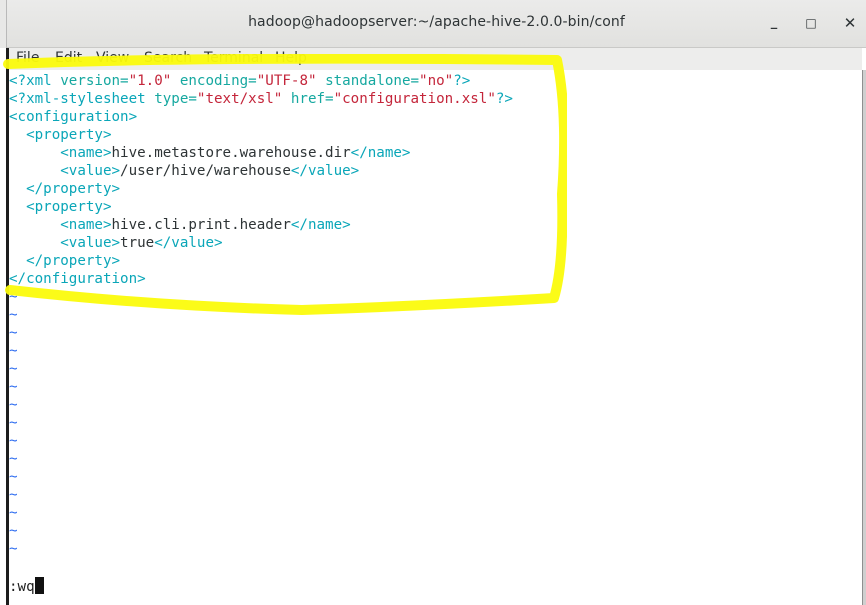  What do you see at coordinates (22, 587) in the screenshot?
I see `command-text: :wq` at bounding box center [22, 587].